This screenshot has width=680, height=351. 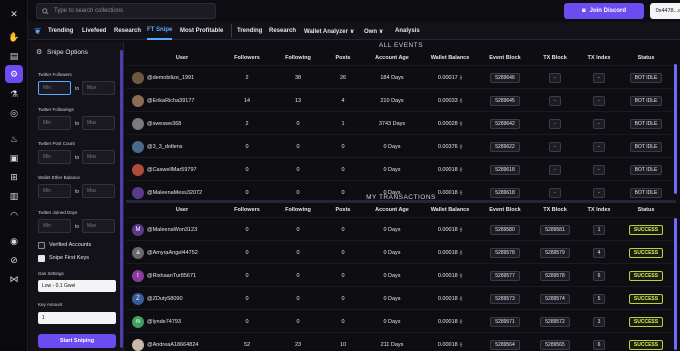 What do you see at coordinates (555, 229) in the screenshot?
I see `tx-block-chip: 5289581` at bounding box center [555, 229].